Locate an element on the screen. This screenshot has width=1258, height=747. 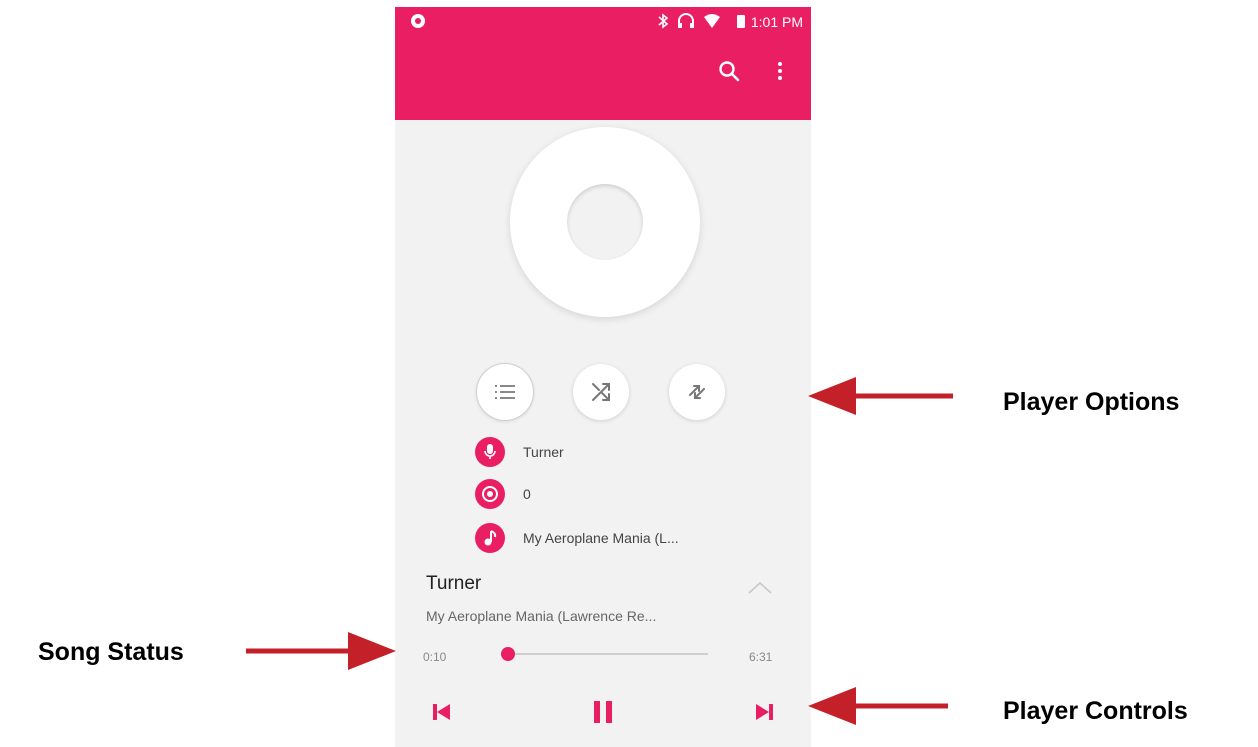
chevron-up-icon is located at coordinates (760, 588).